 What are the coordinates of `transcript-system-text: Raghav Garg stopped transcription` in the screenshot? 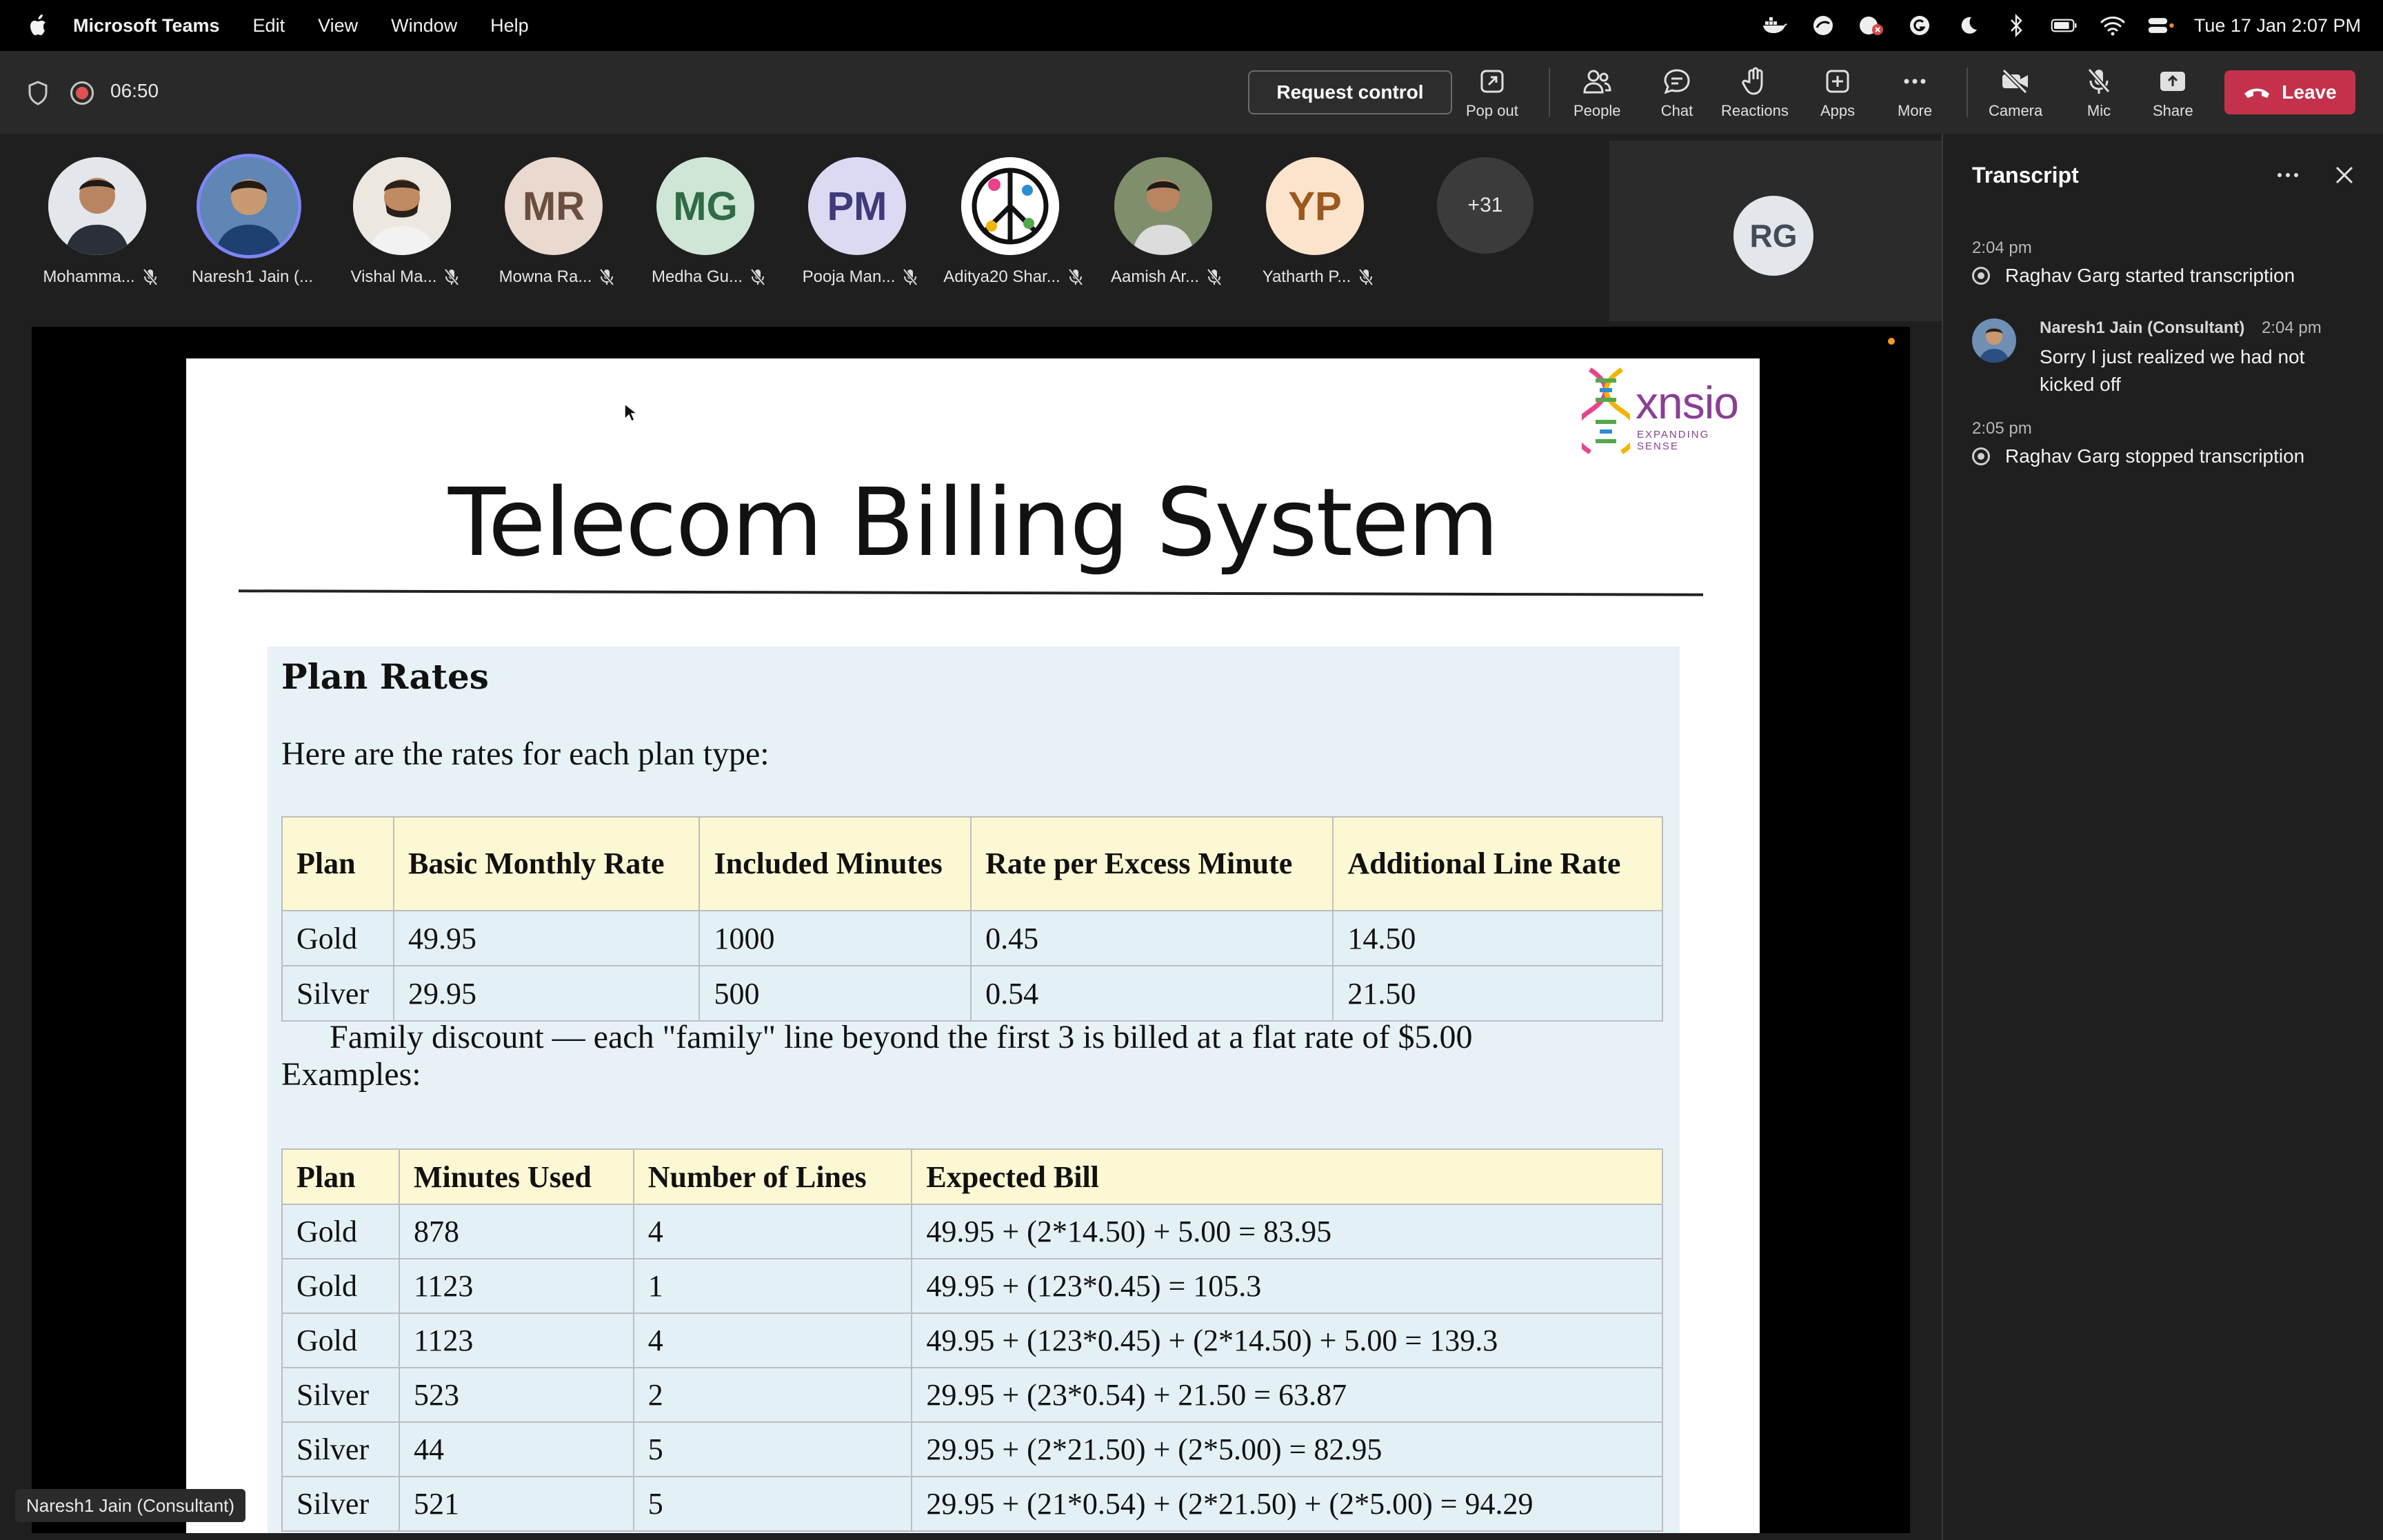 It's located at (2155, 456).